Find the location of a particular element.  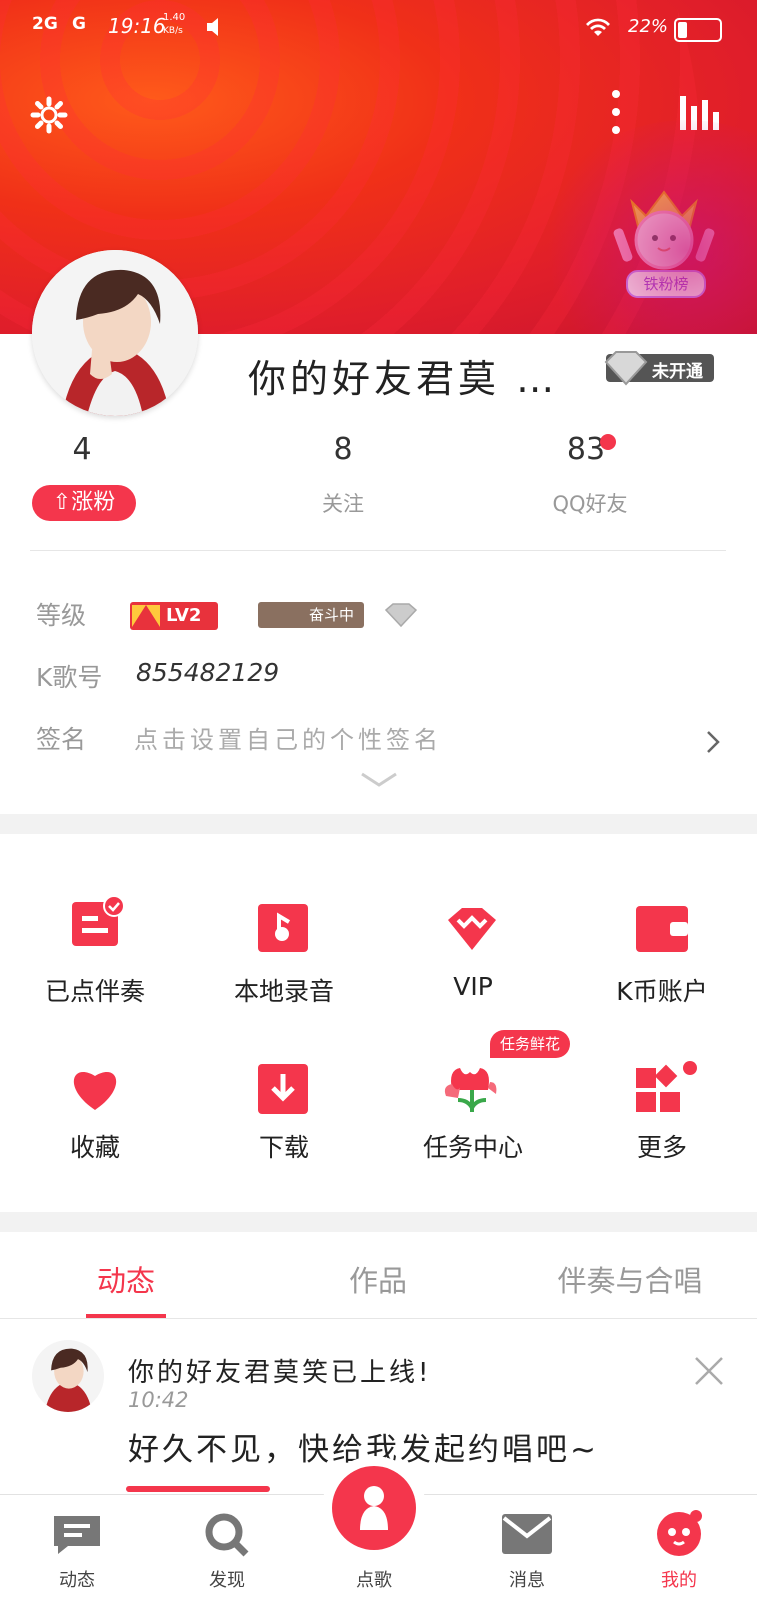

qq-friends-label: QQ好友 is located at coordinates (590, 503).